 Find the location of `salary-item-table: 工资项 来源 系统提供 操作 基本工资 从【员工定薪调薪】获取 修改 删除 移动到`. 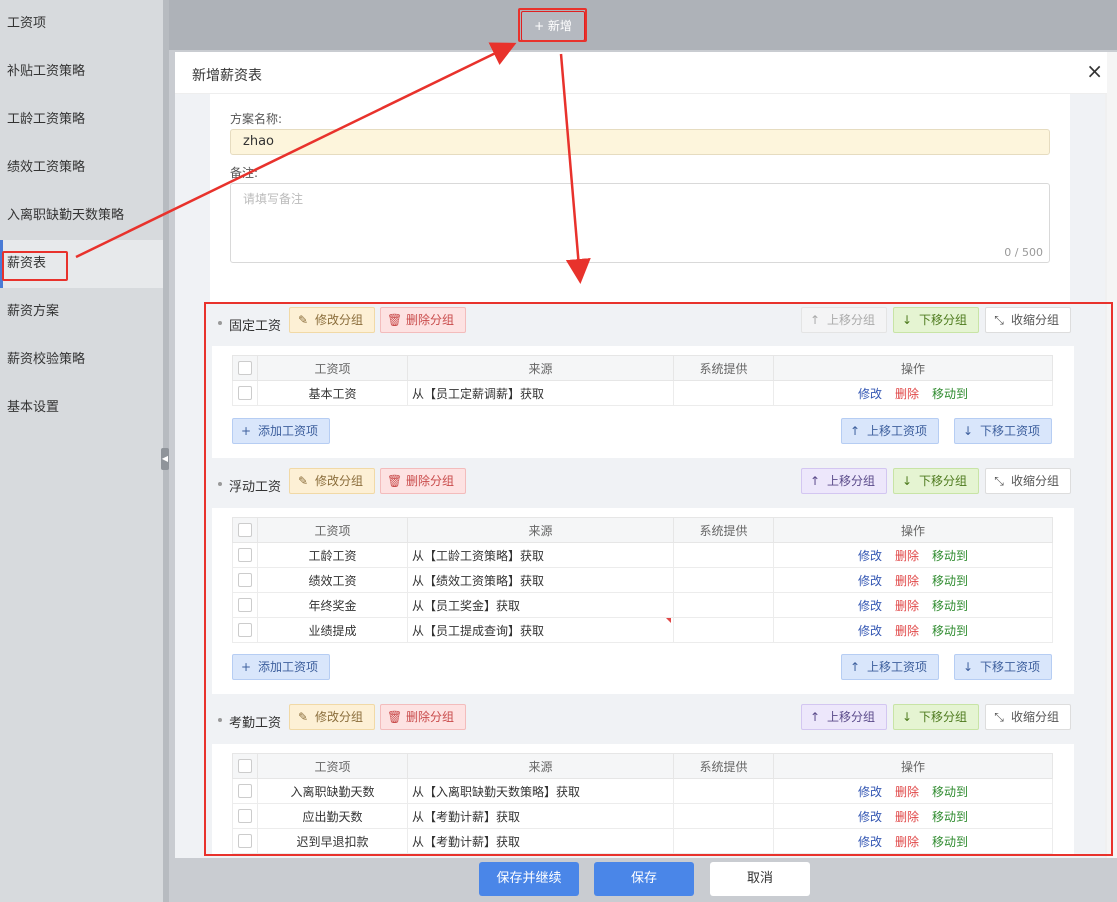

salary-item-table: 工资项 来源 系统提供 操作 基本工资 从【员工定薪调薪】获取 修改 删除 移动到 is located at coordinates (642, 380).